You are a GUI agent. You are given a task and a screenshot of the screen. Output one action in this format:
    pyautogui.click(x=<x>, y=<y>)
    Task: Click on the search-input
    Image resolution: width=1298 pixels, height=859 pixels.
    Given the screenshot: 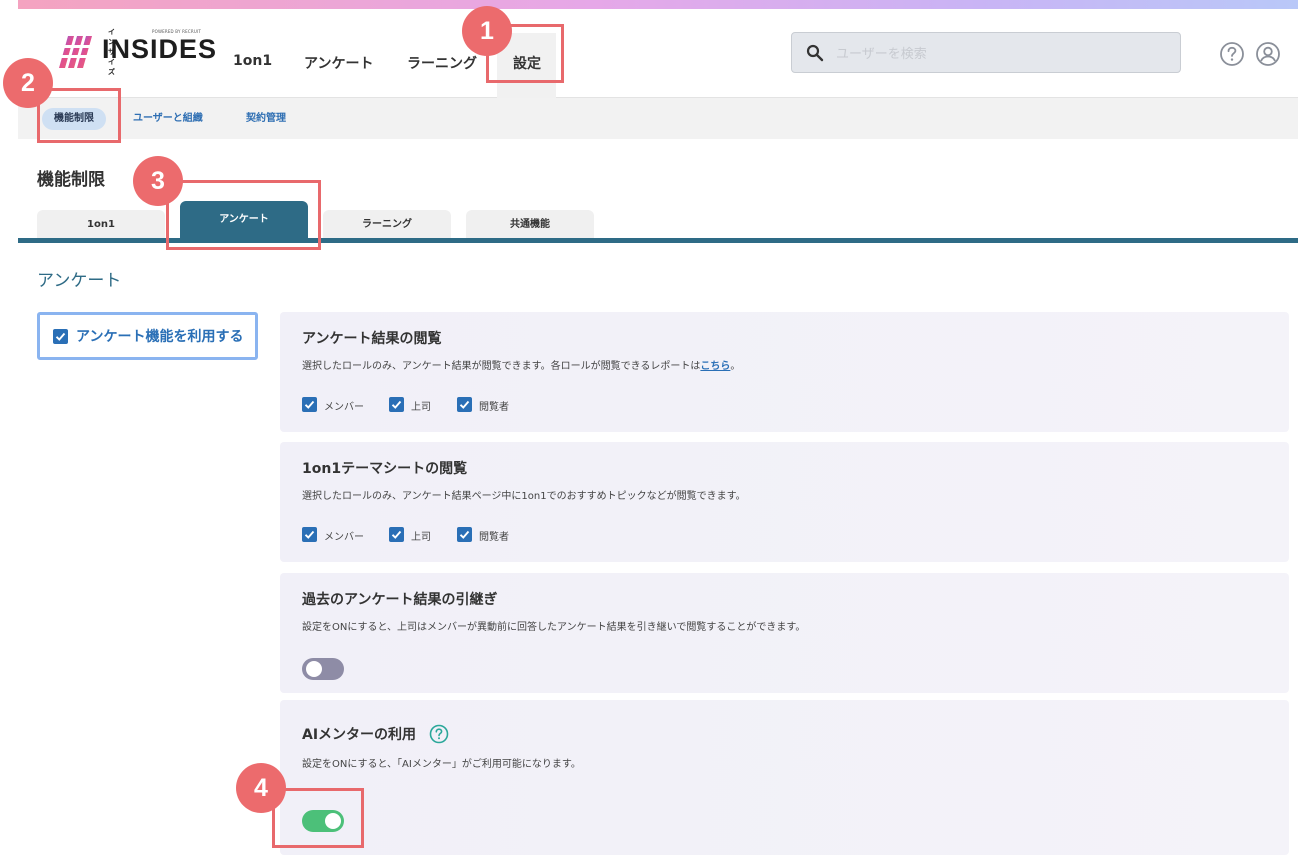 What is the action you would take?
    pyautogui.click(x=1001, y=54)
    